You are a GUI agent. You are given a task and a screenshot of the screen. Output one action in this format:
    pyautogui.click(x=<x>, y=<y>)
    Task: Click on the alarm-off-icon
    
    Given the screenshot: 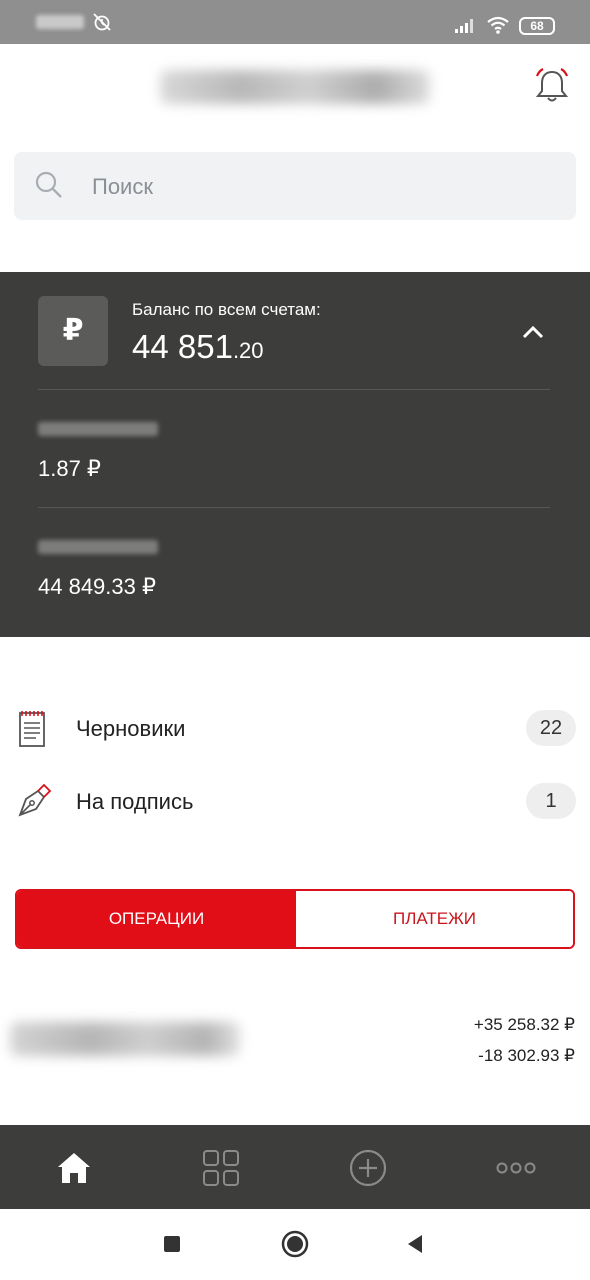 What is the action you would take?
    pyautogui.click(x=102, y=24)
    